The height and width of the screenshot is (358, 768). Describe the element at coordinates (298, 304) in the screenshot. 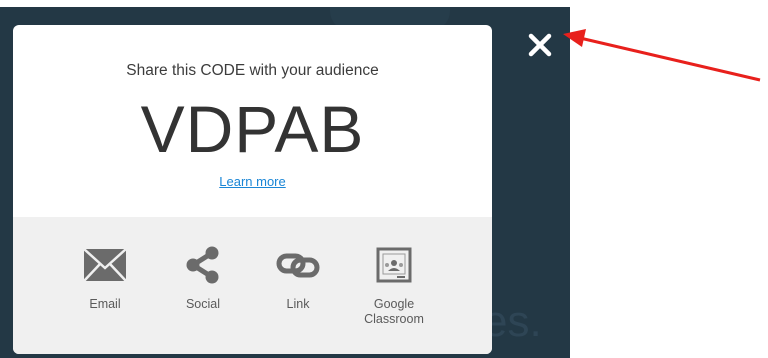

I see `share-option-label: Link` at that location.